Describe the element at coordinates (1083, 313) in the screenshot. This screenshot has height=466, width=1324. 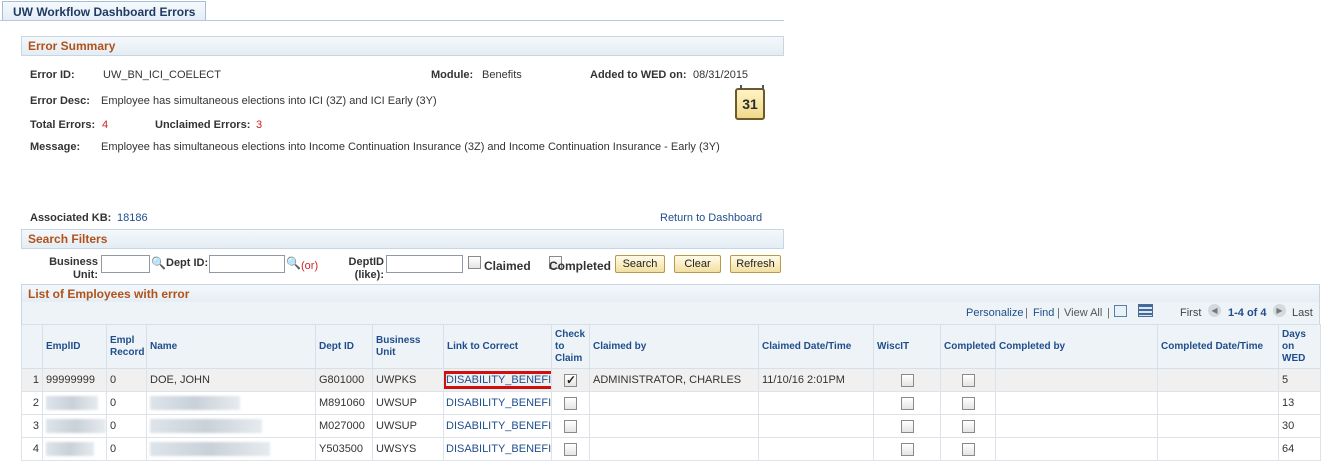
I see `view-all-link: View All` at that location.